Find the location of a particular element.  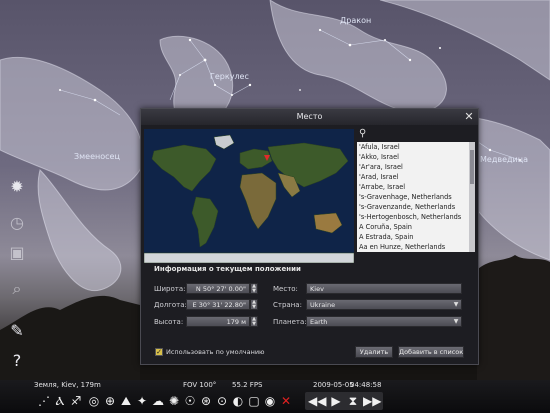

constellation-labels-icon: Ⲁ is located at coordinates (60, 401).